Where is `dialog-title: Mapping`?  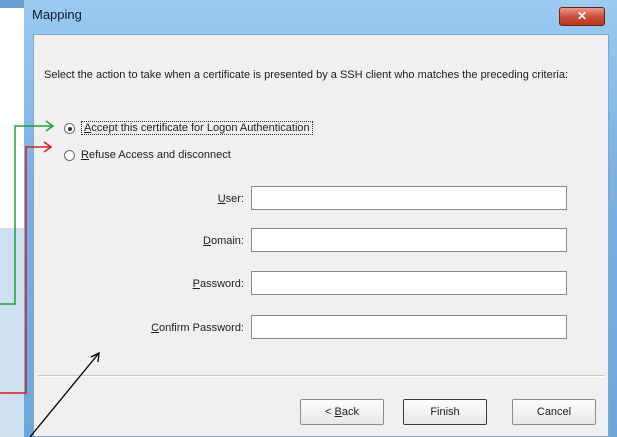
dialog-title: Mapping is located at coordinates (57, 14).